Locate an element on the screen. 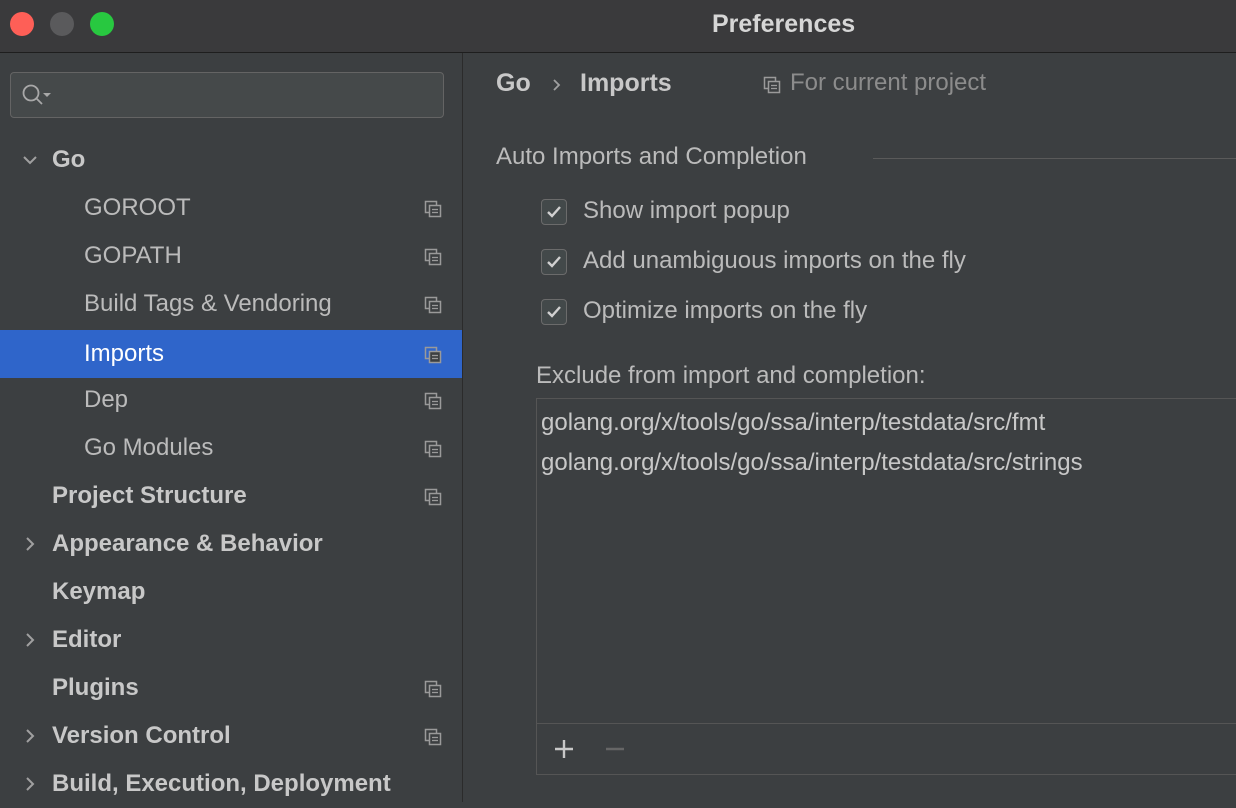 The height and width of the screenshot is (808, 1236). sidebar-item-build-tags: Build Tags & Vendoring is located at coordinates (231, 304).